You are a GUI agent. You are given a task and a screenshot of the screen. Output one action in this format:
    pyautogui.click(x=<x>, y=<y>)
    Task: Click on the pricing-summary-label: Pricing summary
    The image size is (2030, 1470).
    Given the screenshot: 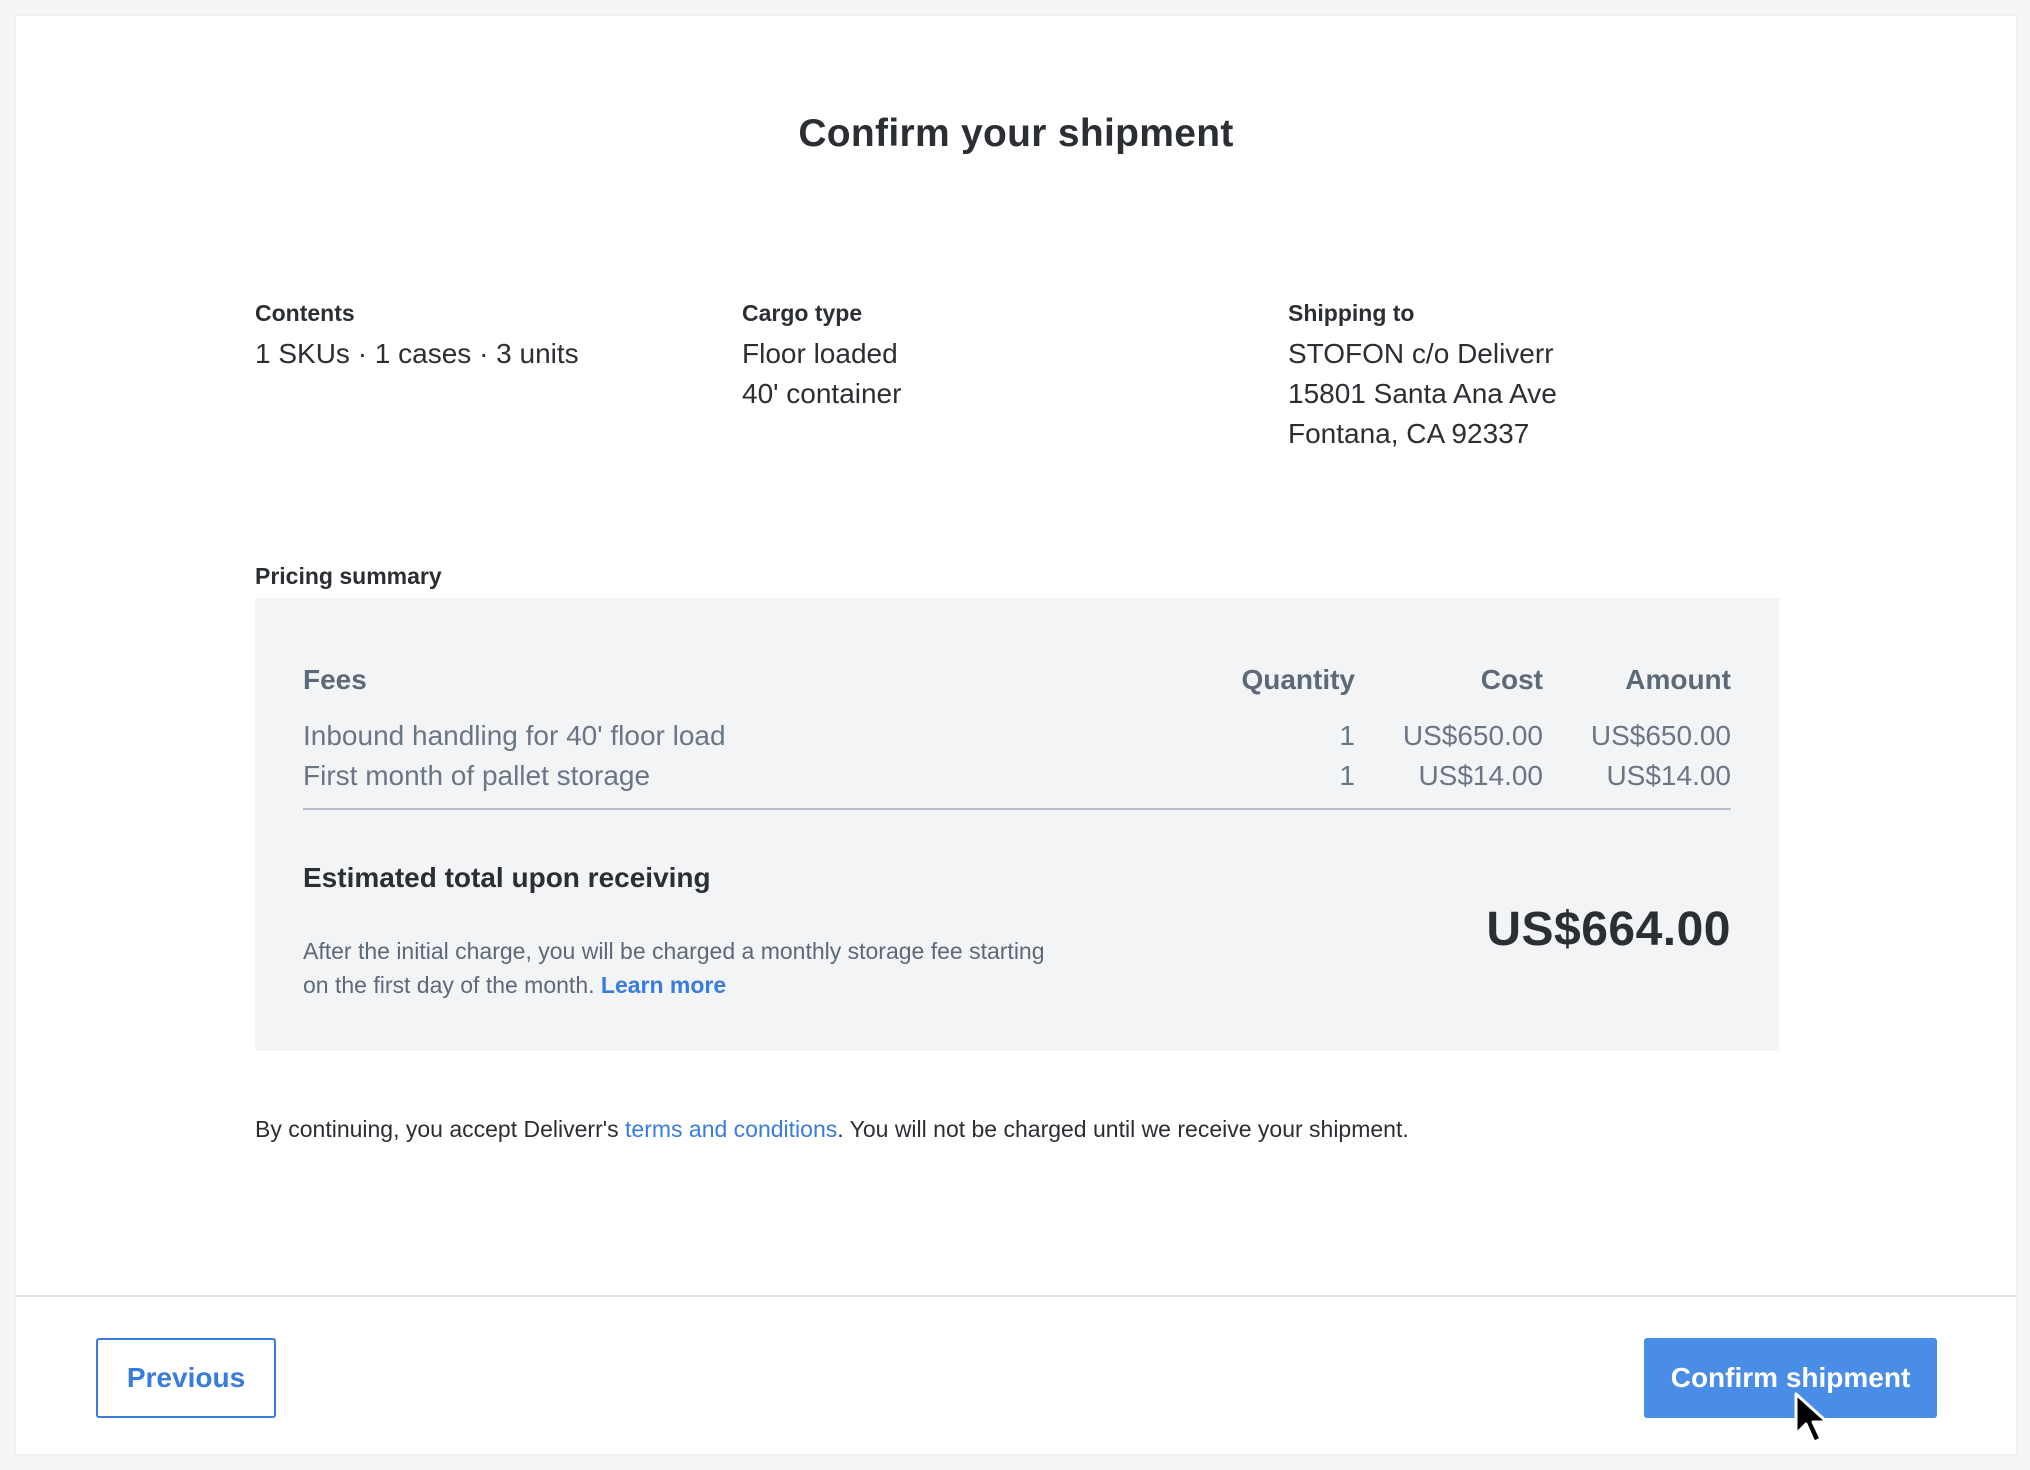 What is the action you would take?
    pyautogui.click(x=348, y=576)
    